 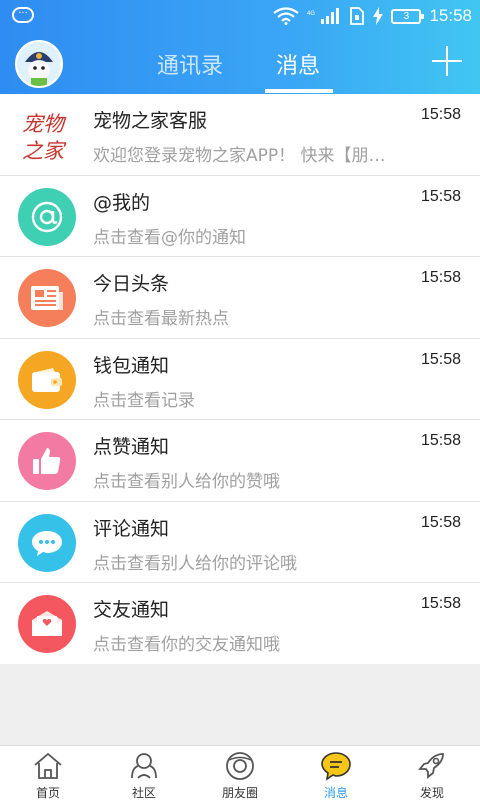 What do you see at coordinates (450, 15) in the screenshot?
I see `status-time: 15:58` at bounding box center [450, 15].